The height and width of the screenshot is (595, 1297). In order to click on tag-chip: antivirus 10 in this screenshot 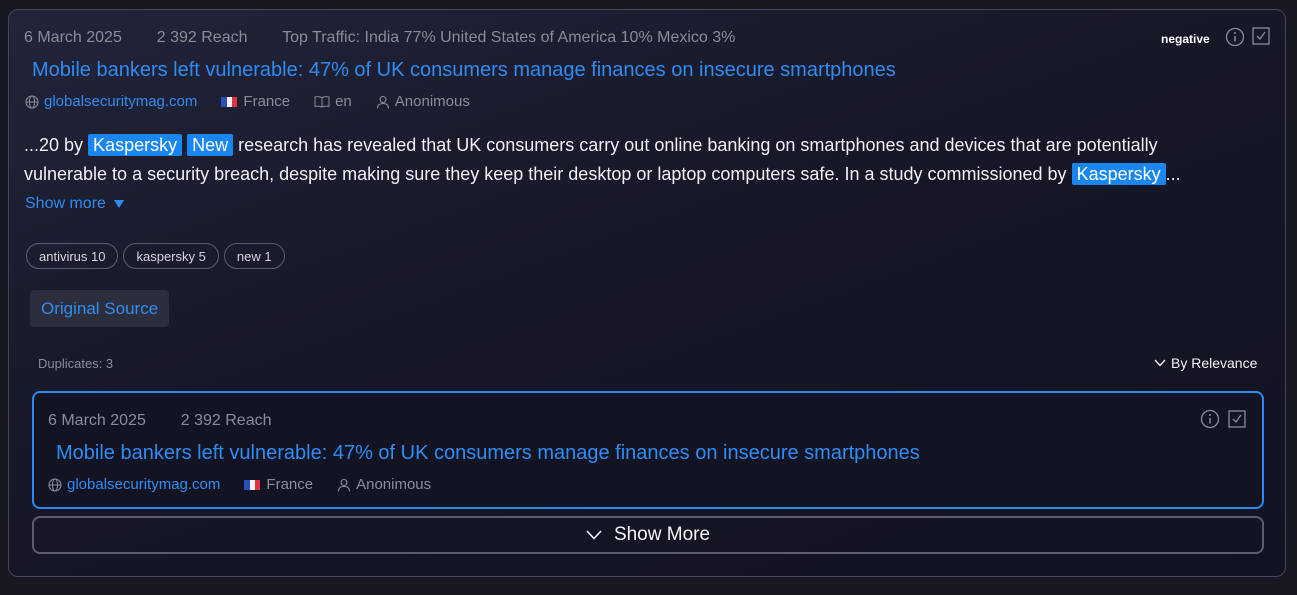, I will do `click(72, 256)`.